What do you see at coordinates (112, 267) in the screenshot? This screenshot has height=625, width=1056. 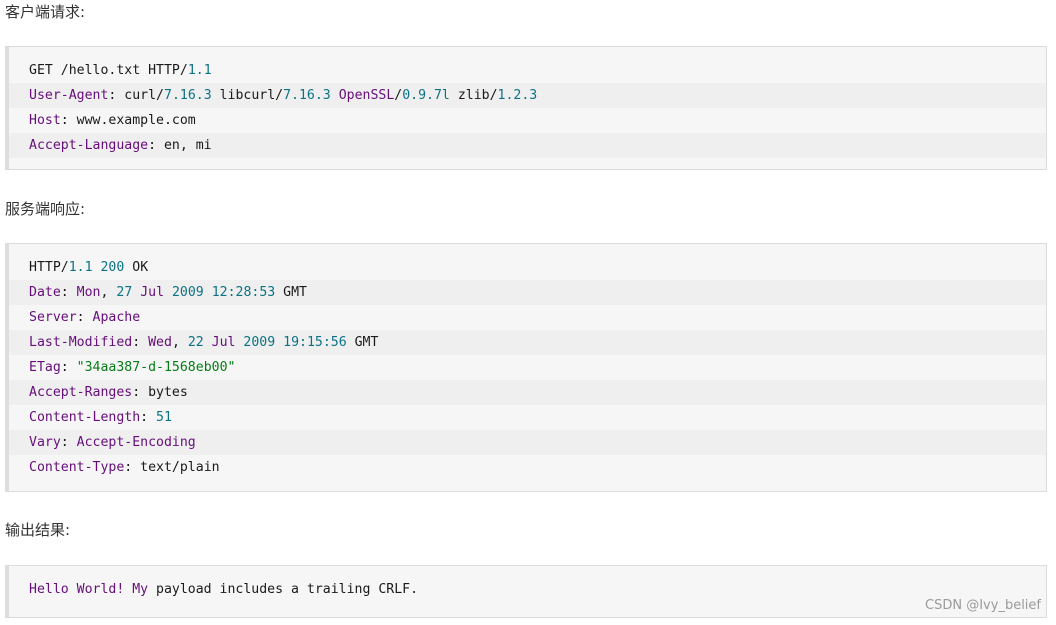 I see `code-token-num: 200` at bounding box center [112, 267].